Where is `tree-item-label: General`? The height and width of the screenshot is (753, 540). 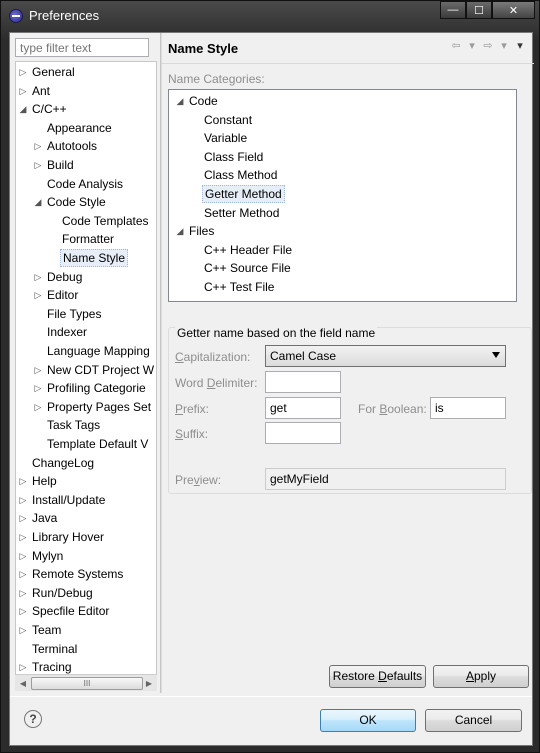
tree-item-label: General is located at coordinates (53, 72).